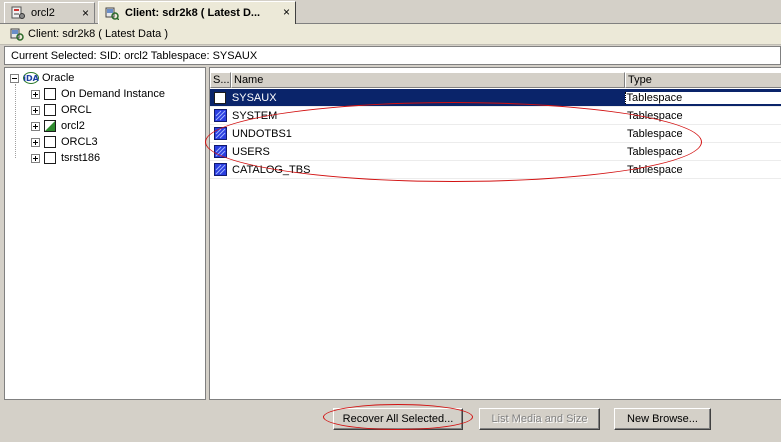  I want to click on tree-item-orcl3: ORCL3, so click(64, 142).